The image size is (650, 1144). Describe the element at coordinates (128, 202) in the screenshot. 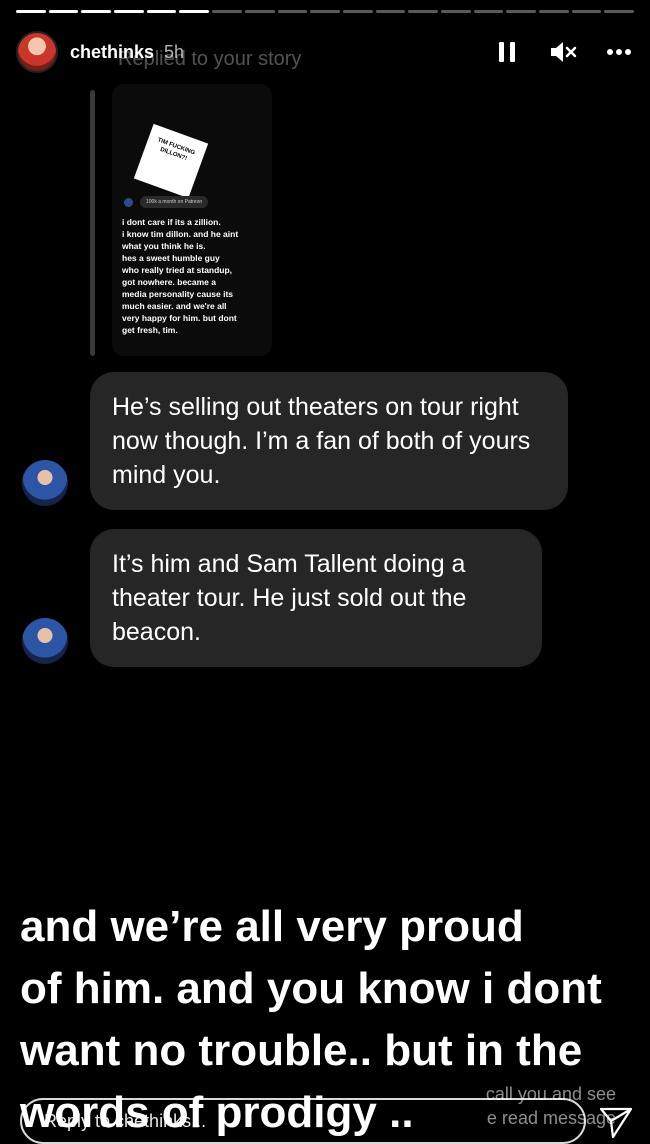

I see `mini-avatar` at that location.